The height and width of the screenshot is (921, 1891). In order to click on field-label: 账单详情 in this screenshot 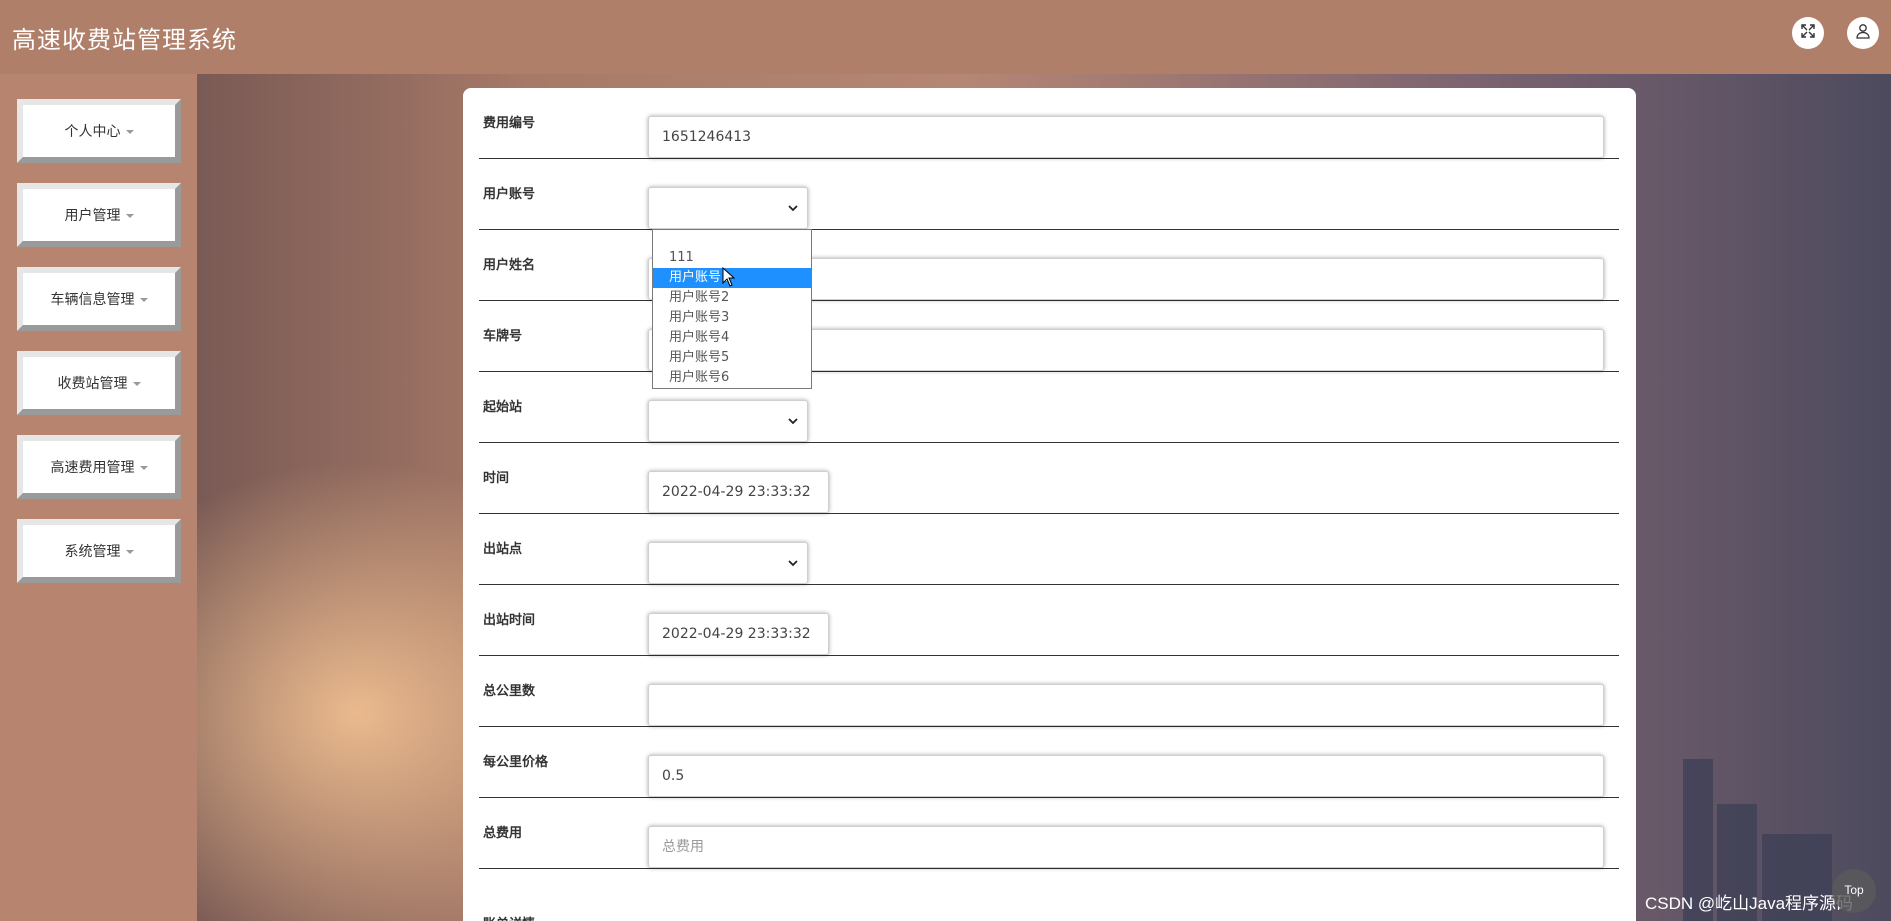, I will do `click(509, 905)`.